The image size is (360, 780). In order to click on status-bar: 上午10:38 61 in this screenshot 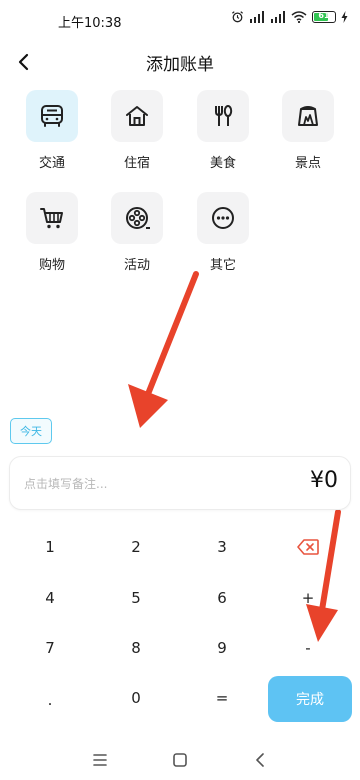, I will do `click(180, 20)`.